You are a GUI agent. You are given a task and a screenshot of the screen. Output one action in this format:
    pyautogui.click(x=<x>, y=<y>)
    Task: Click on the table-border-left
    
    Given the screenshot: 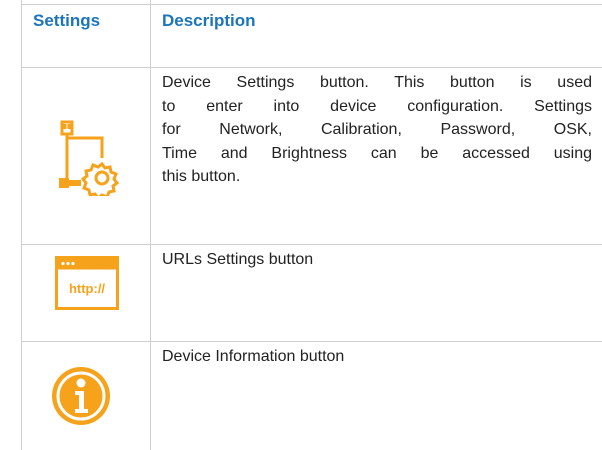 What is the action you would take?
    pyautogui.click(x=21, y=225)
    